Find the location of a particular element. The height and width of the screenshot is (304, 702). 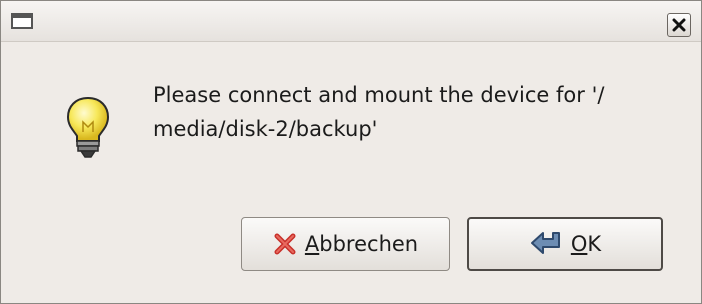

return-arrow-icon is located at coordinates (546, 244).